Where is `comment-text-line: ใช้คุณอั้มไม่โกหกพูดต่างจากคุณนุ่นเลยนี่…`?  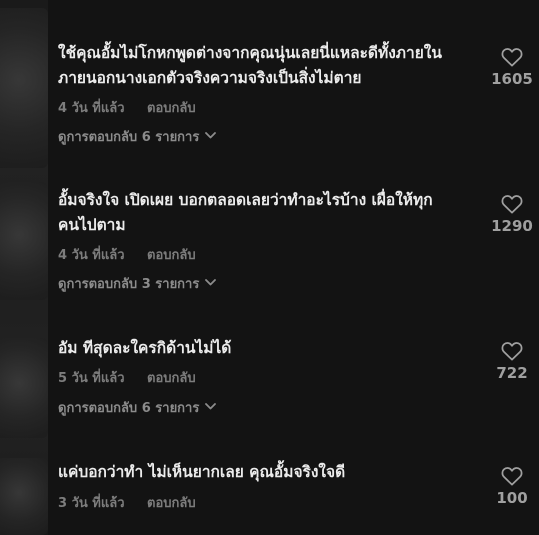
comment-text-line: ใช้คุณอั้มไม่โกหกพูดต่างจากคุณนุ่นเลยนี่… is located at coordinates (250, 53).